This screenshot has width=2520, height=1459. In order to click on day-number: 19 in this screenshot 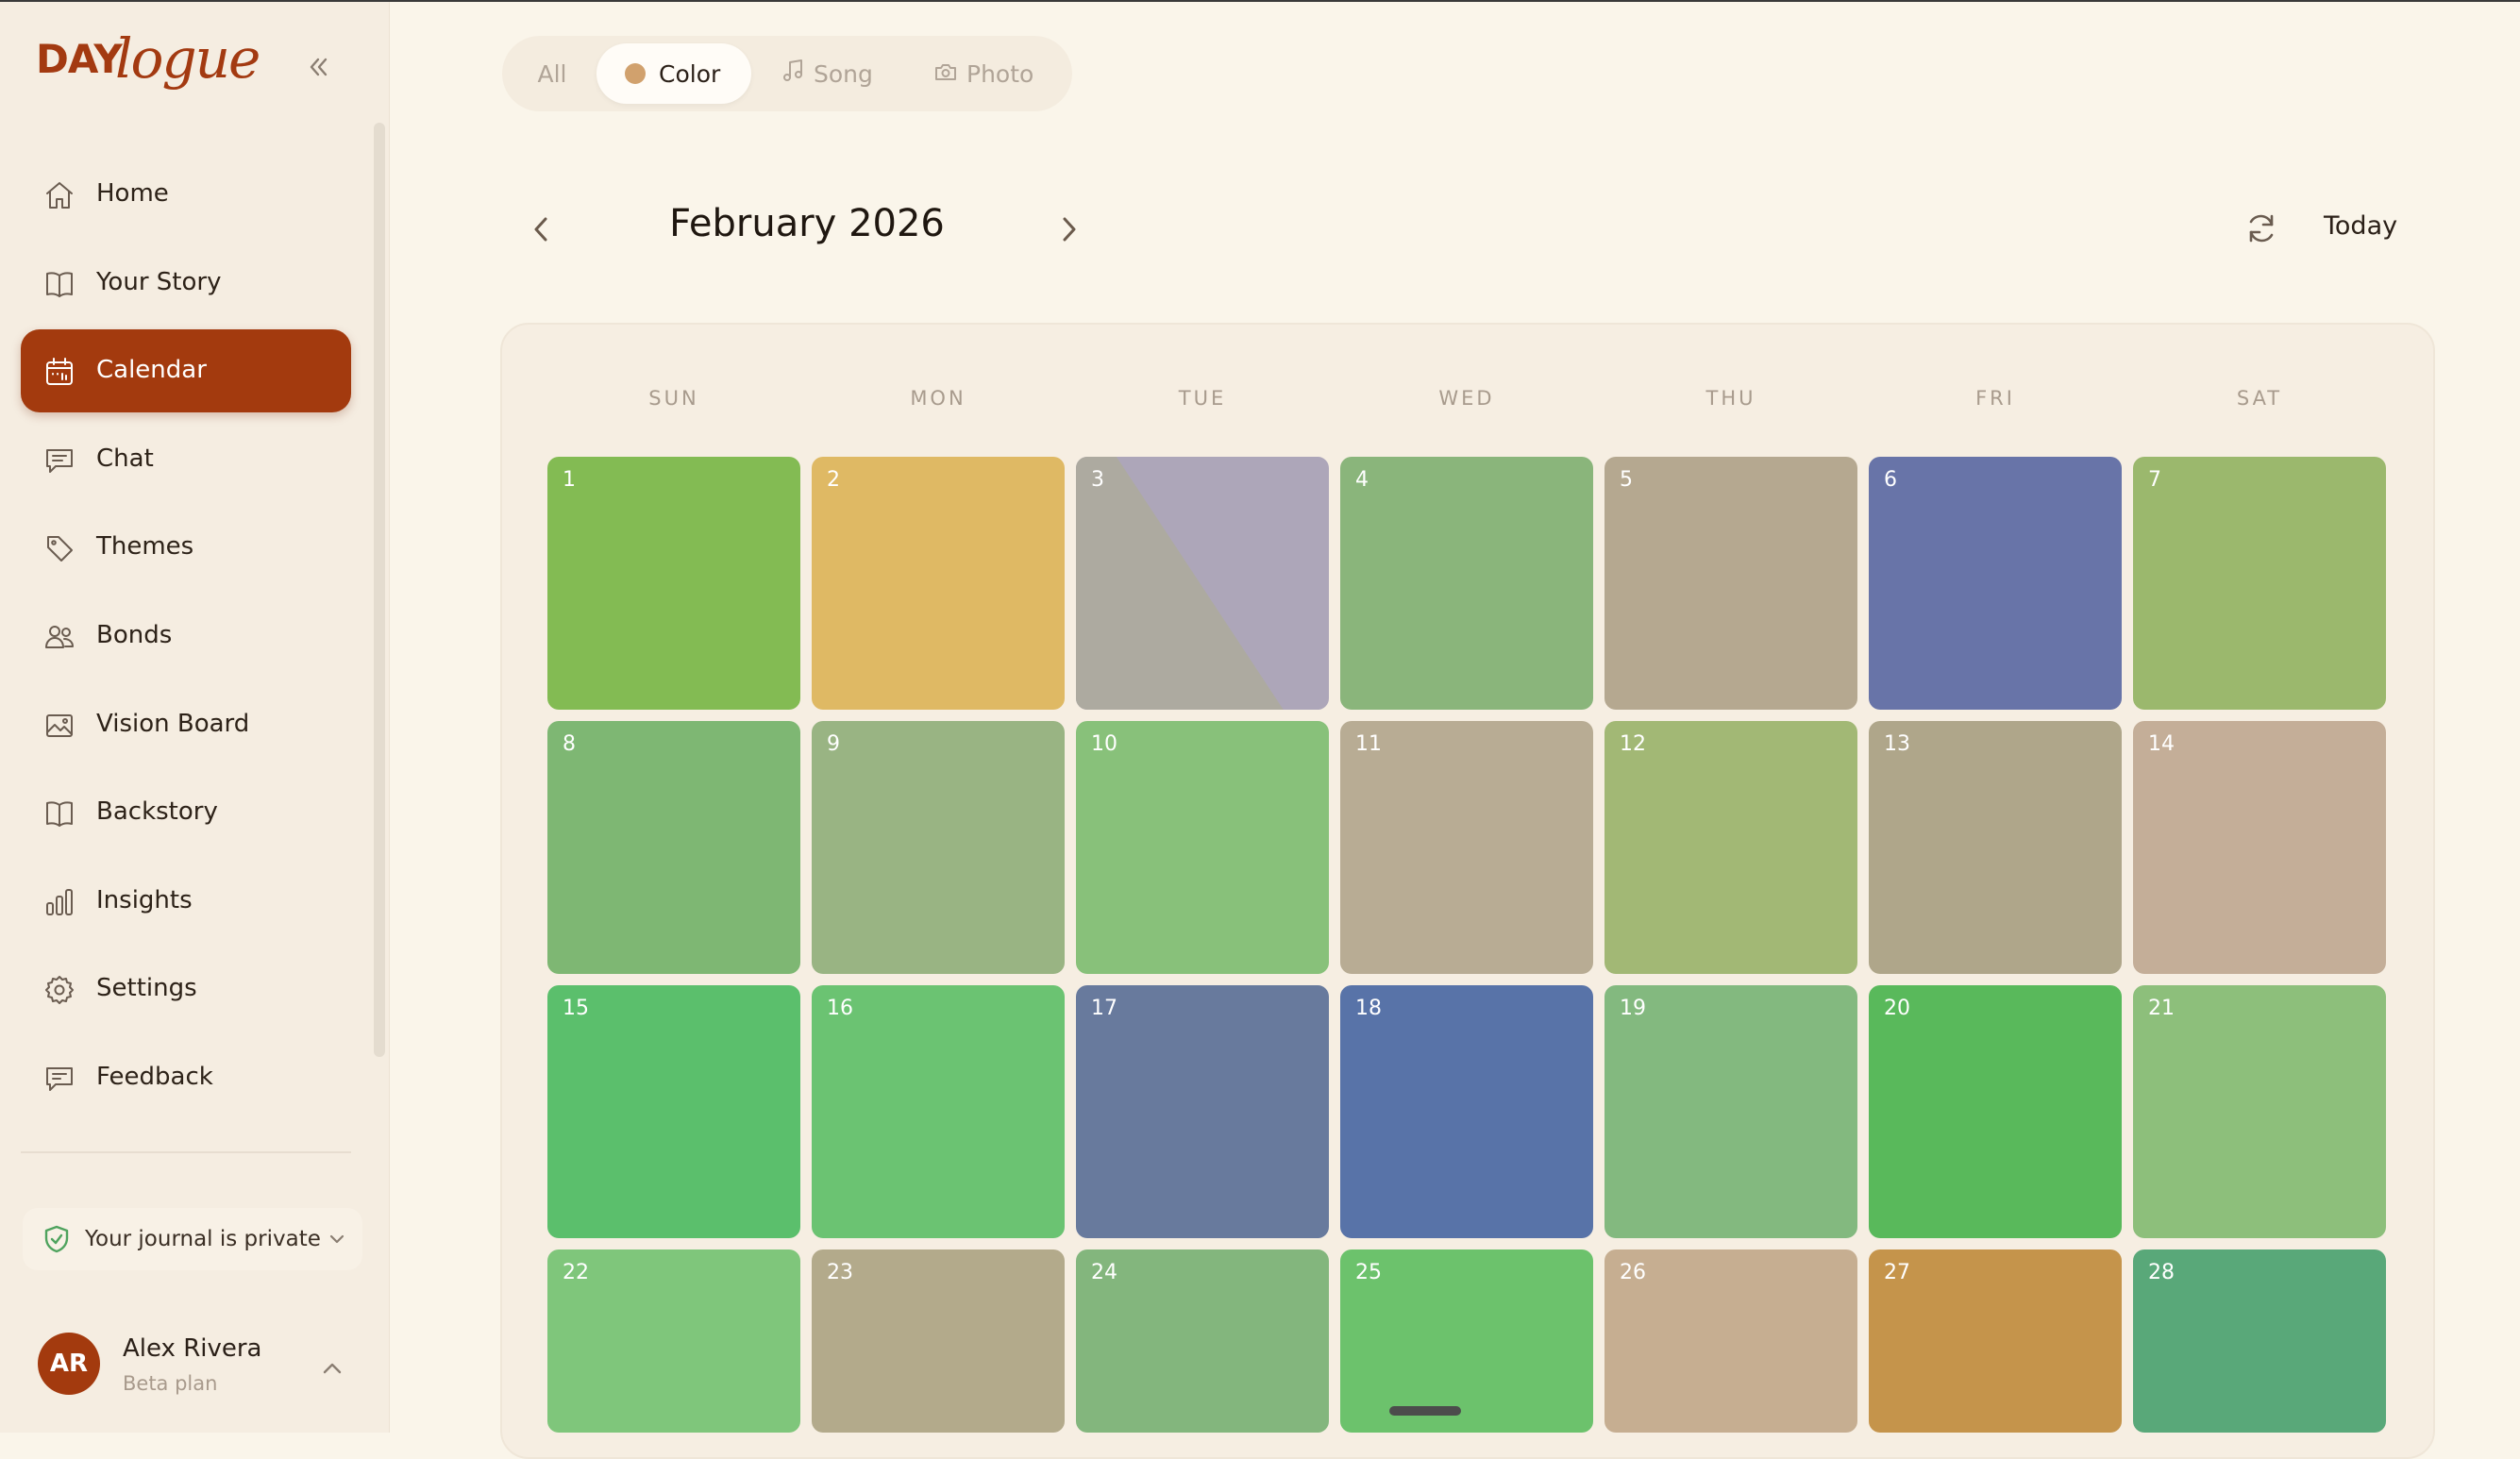, I will do `click(1633, 1009)`.